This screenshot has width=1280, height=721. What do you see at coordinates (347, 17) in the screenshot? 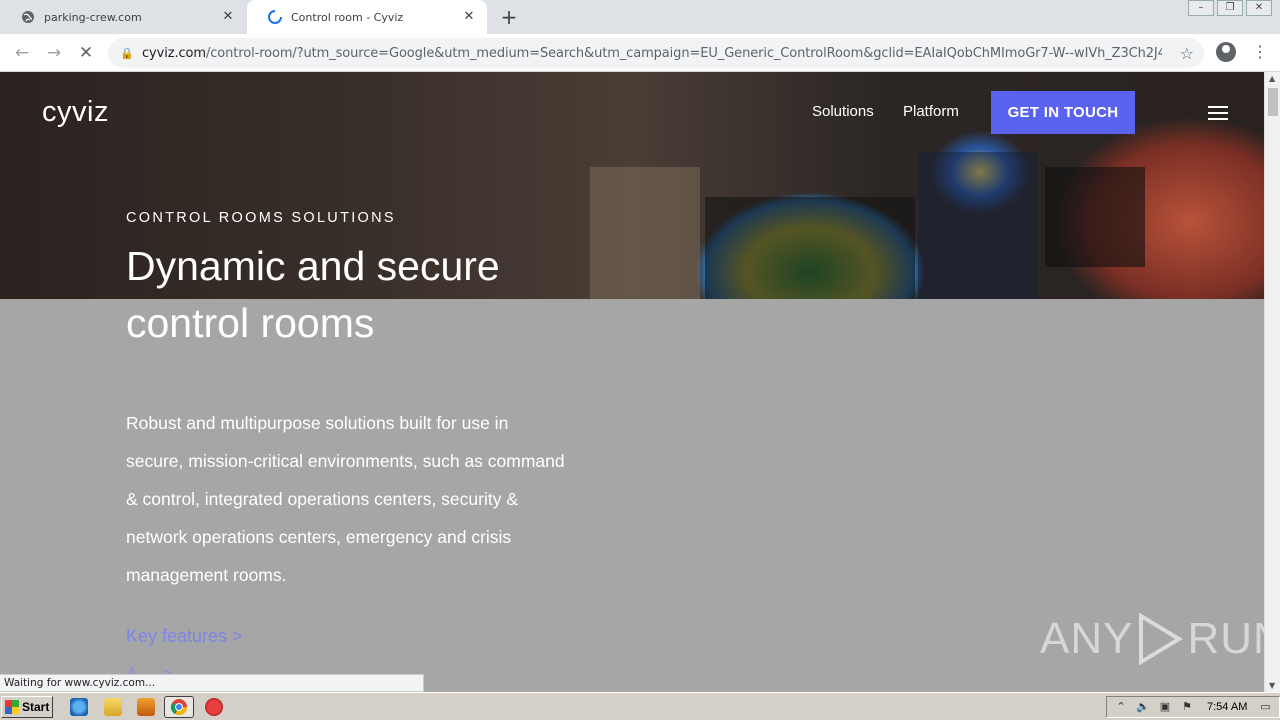
I see `tab-title: Control room - Cyviz` at bounding box center [347, 17].